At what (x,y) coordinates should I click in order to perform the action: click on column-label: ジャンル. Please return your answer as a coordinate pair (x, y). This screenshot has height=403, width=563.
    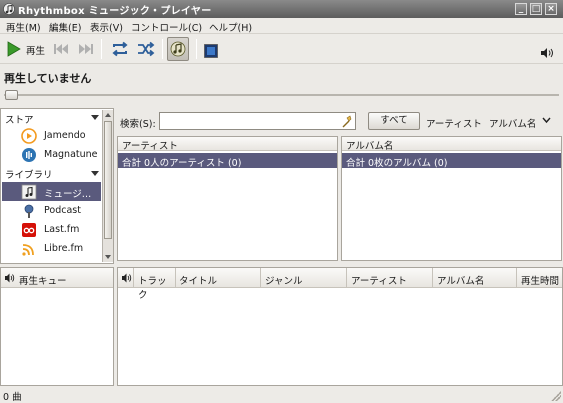
    Looking at the image, I should click on (284, 281).